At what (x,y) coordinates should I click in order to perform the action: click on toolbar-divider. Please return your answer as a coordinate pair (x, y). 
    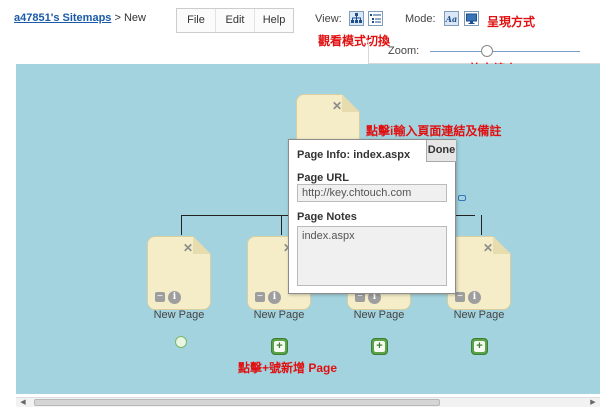
    Looking at the image, I should click on (368, 52).